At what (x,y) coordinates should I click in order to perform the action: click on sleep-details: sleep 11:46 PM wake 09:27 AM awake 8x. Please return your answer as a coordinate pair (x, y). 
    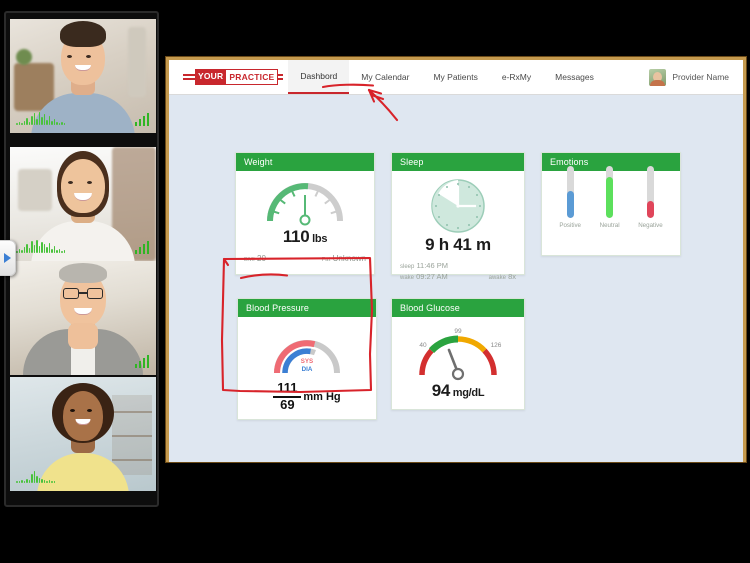
    Looking at the image, I should click on (458, 272).